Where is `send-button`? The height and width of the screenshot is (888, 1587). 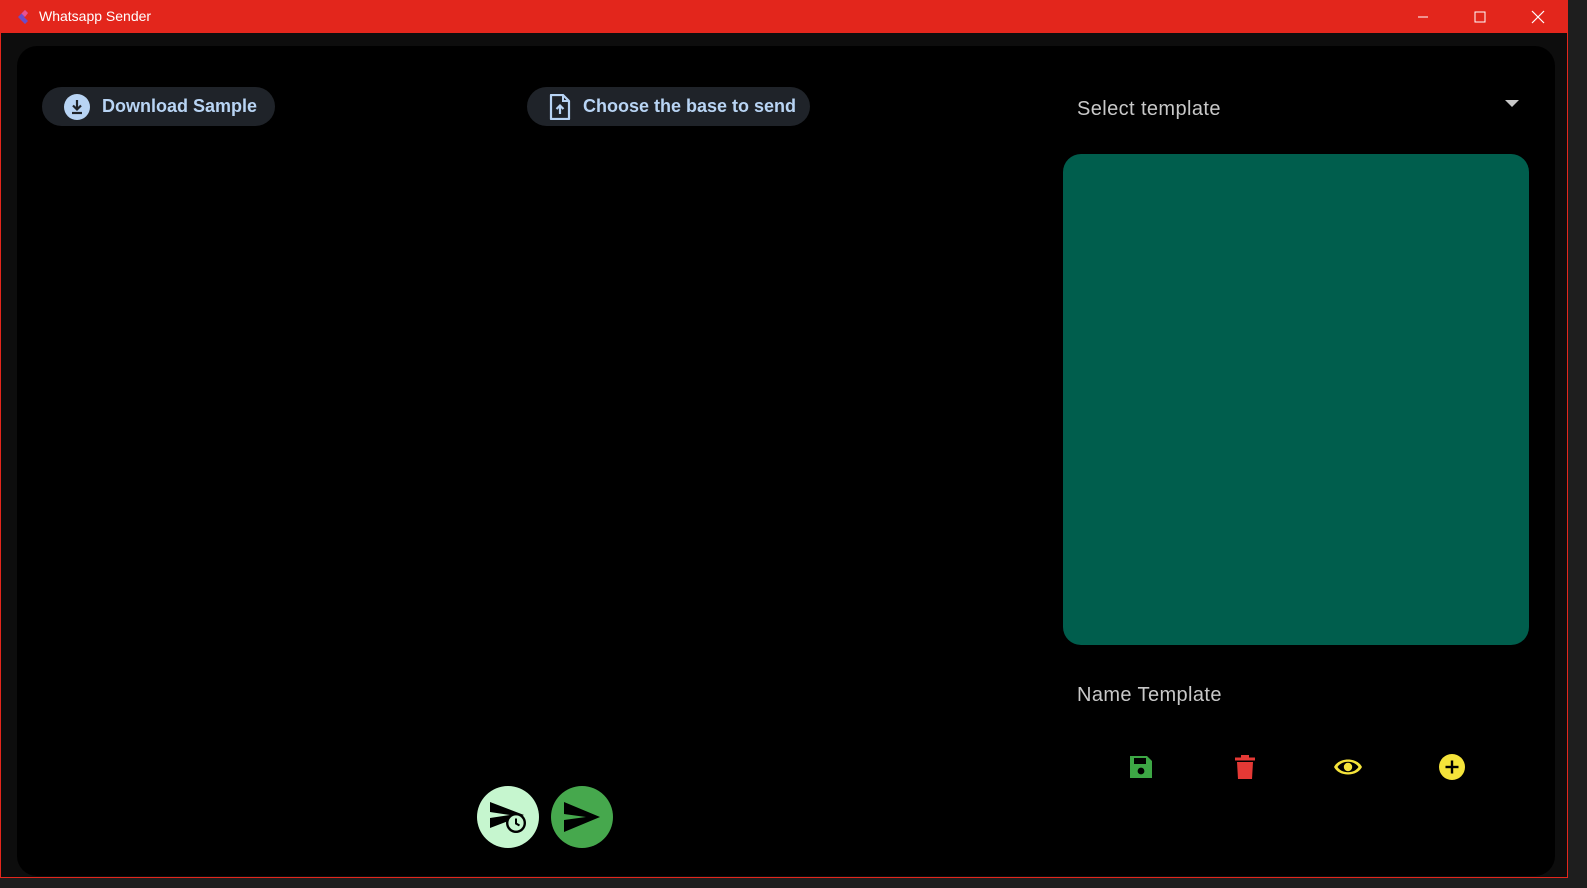
send-button is located at coordinates (582, 817).